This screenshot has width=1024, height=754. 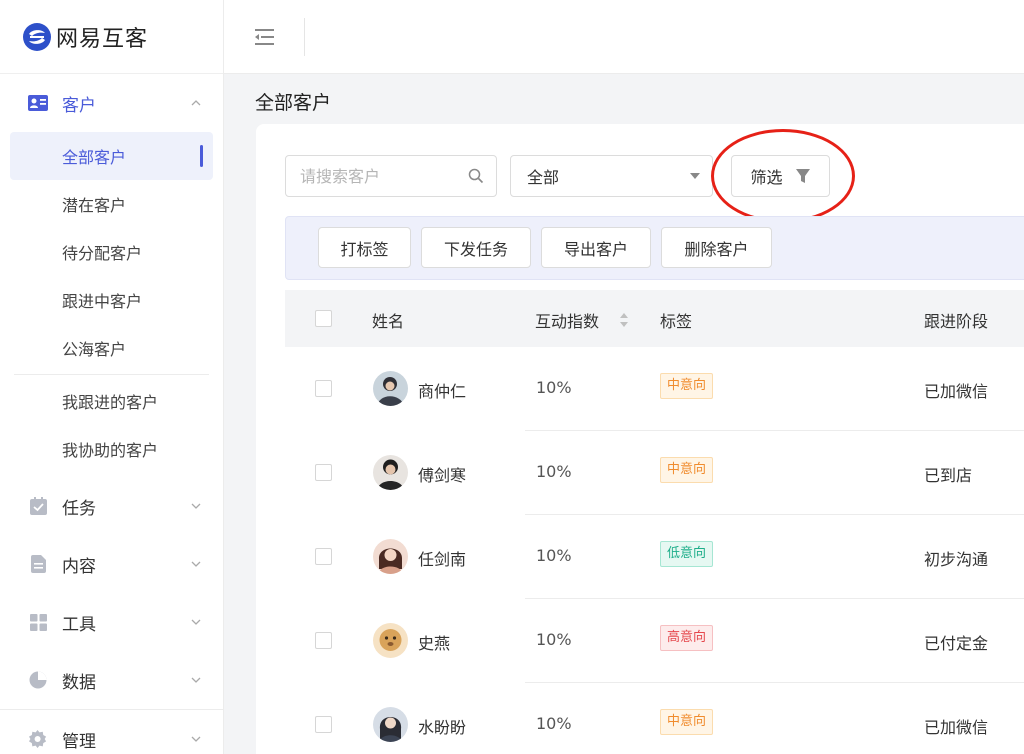 I want to click on filter-label: 筛选, so click(x=766, y=177).